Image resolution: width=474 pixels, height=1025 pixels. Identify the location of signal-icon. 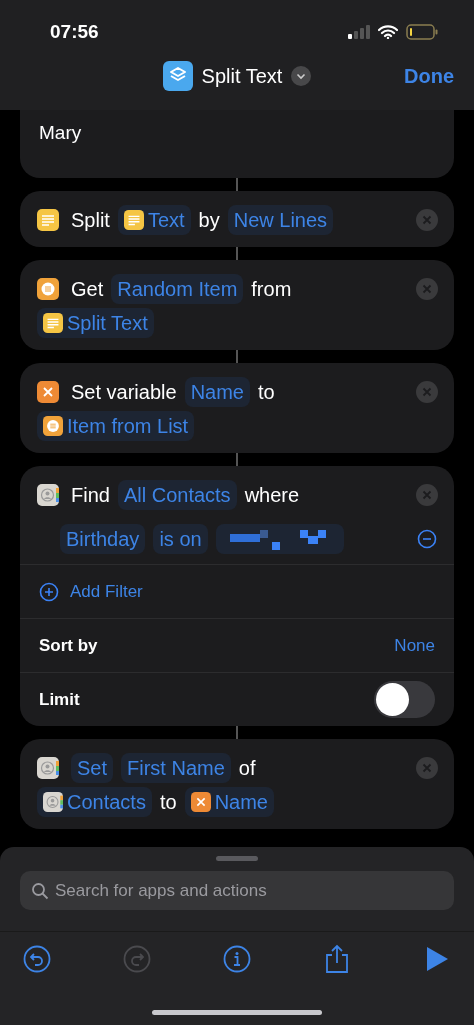
(359, 32).